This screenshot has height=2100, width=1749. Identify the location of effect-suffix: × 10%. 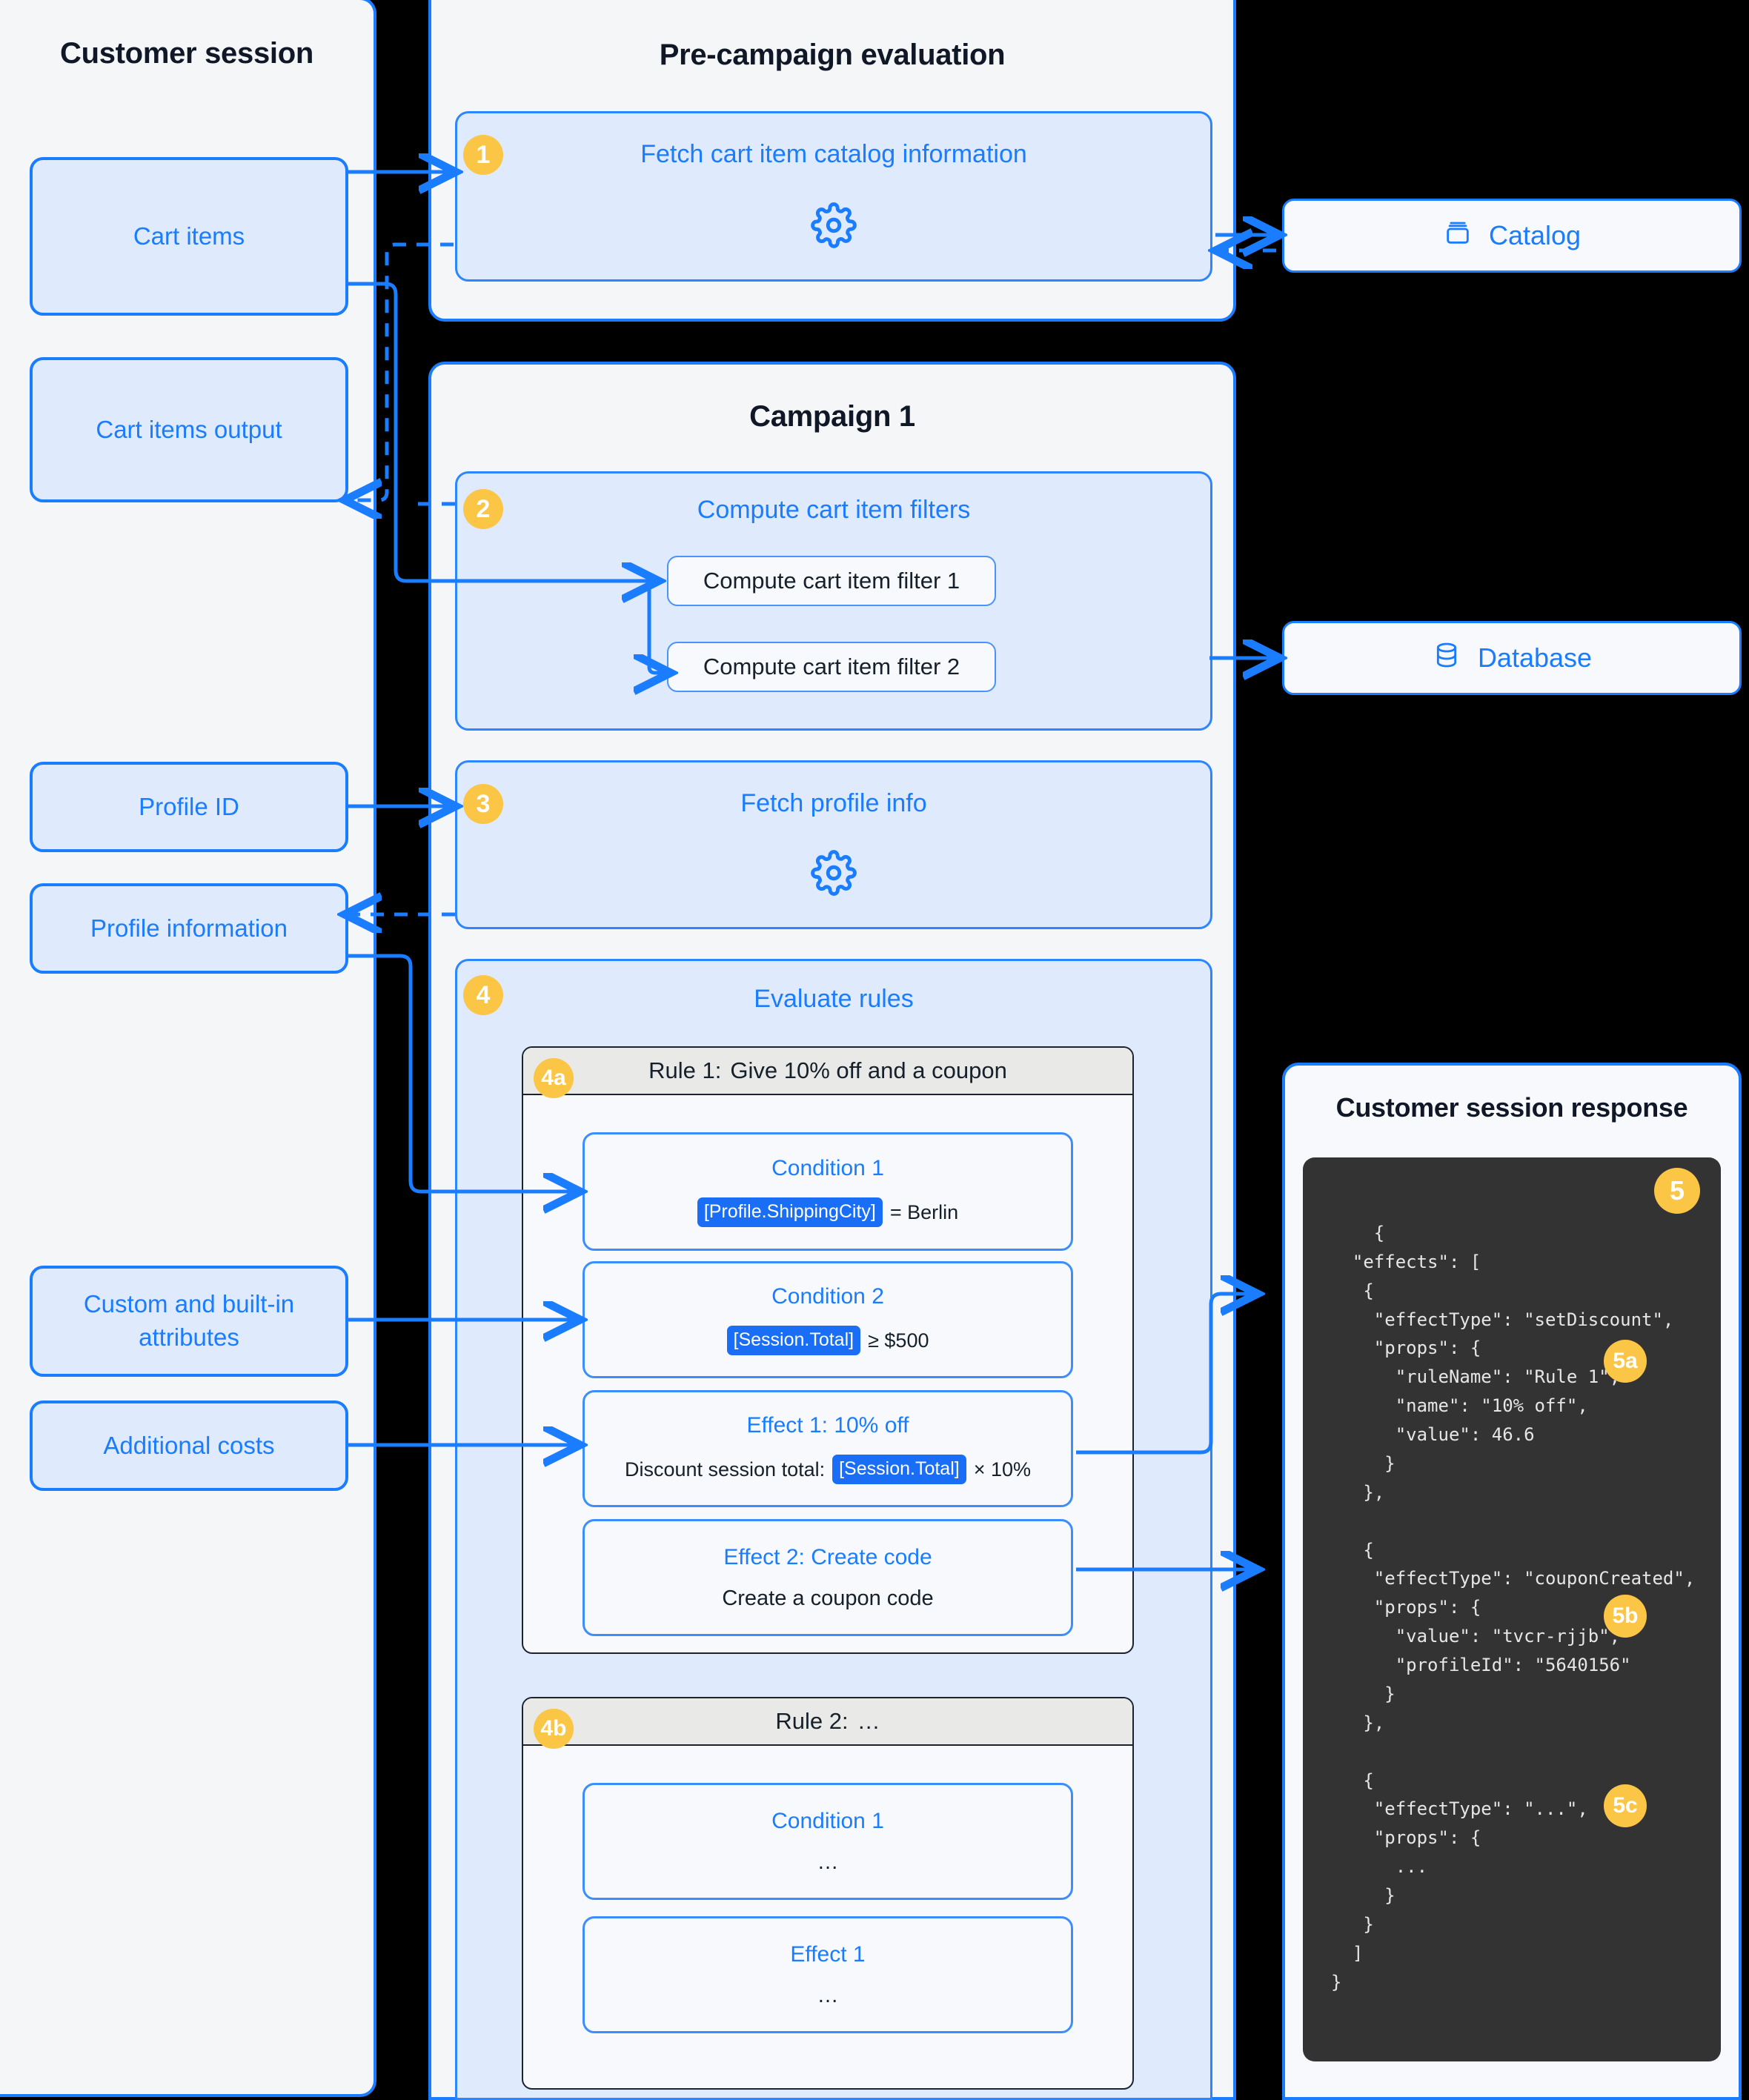
(1002, 1470).